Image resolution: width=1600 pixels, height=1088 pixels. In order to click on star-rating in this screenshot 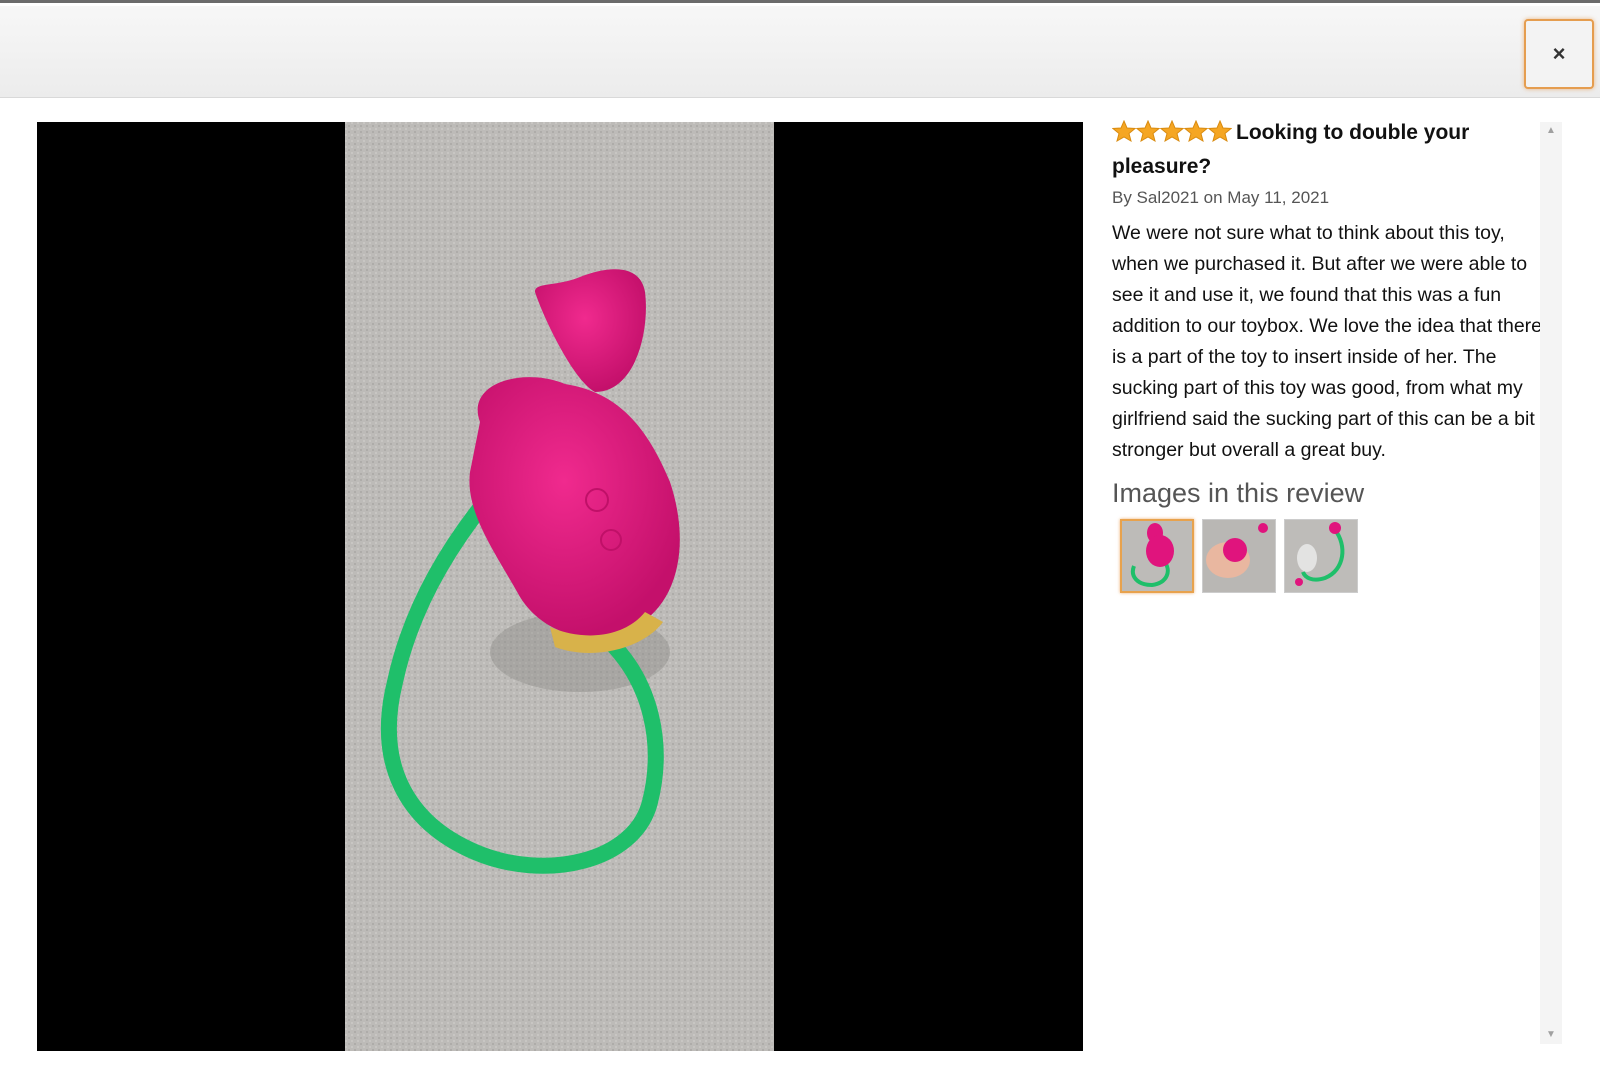, I will do `click(1172, 135)`.